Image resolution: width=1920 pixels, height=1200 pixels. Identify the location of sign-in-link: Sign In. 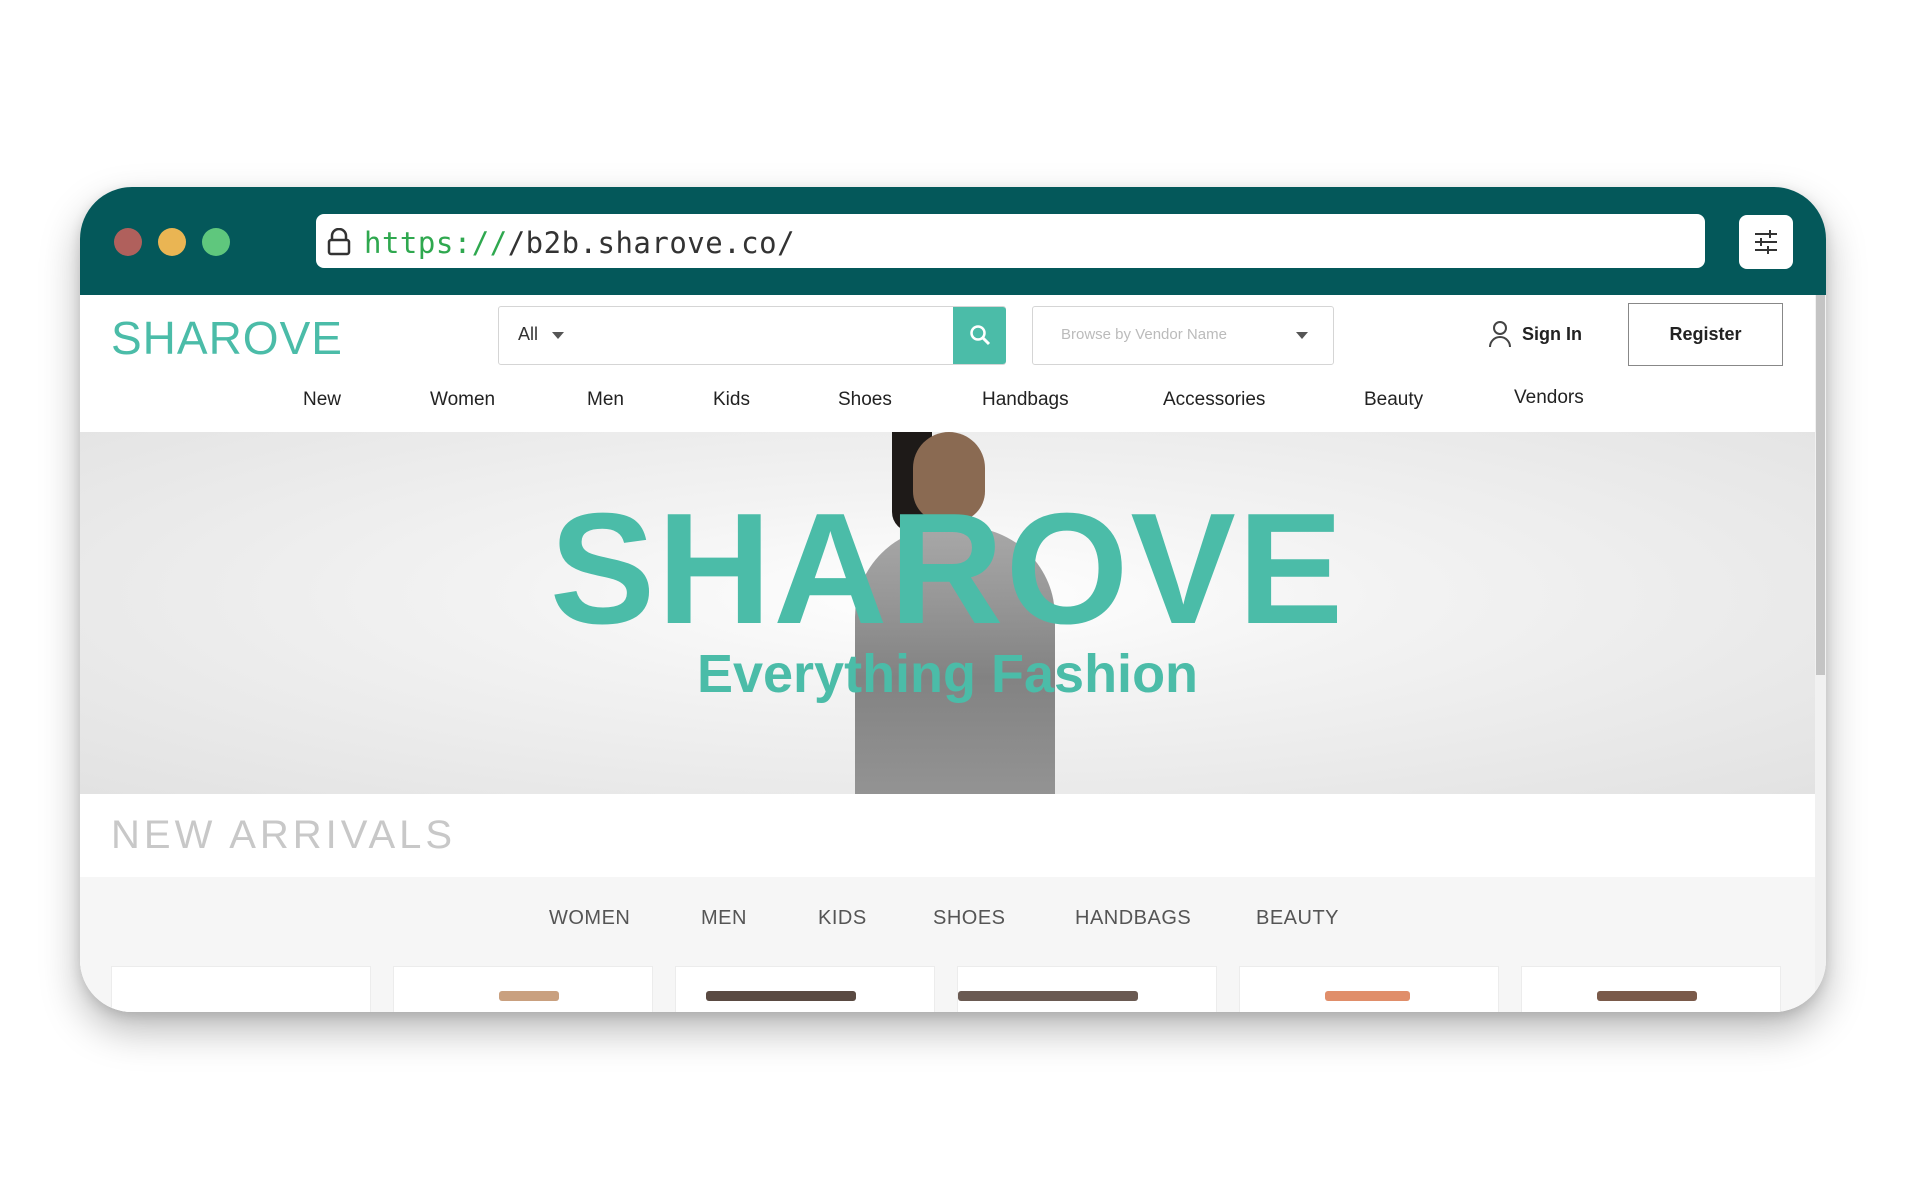
(1535, 334).